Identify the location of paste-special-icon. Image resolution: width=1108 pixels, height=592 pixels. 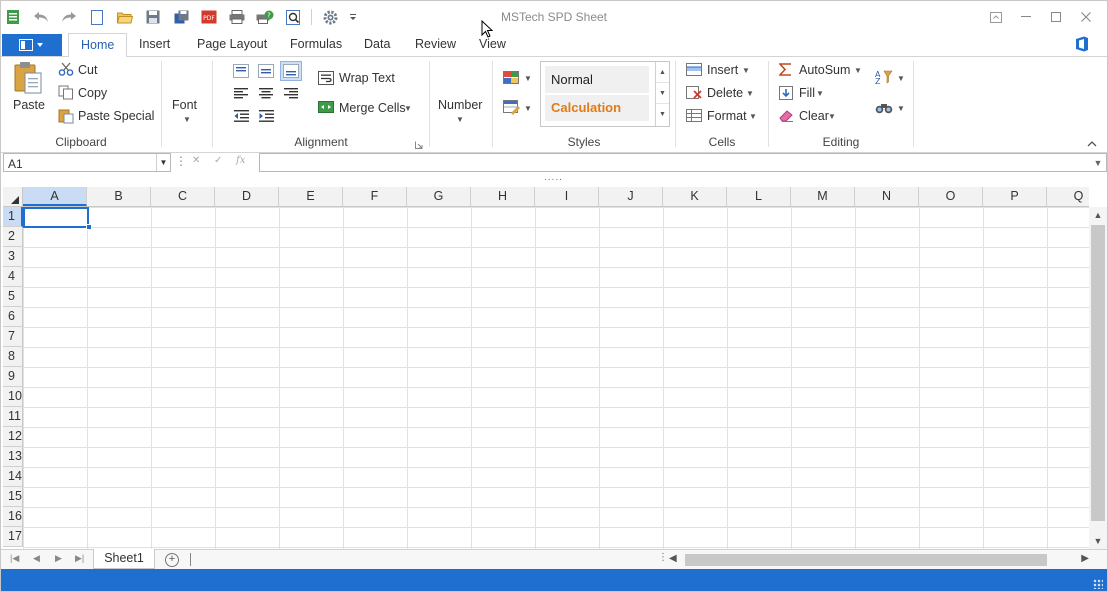
(66, 117).